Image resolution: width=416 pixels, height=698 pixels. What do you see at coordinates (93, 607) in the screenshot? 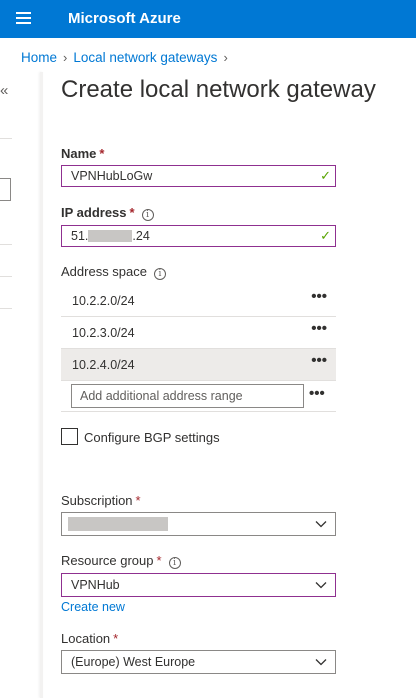
I see `create-new-link: Create new` at bounding box center [93, 607].